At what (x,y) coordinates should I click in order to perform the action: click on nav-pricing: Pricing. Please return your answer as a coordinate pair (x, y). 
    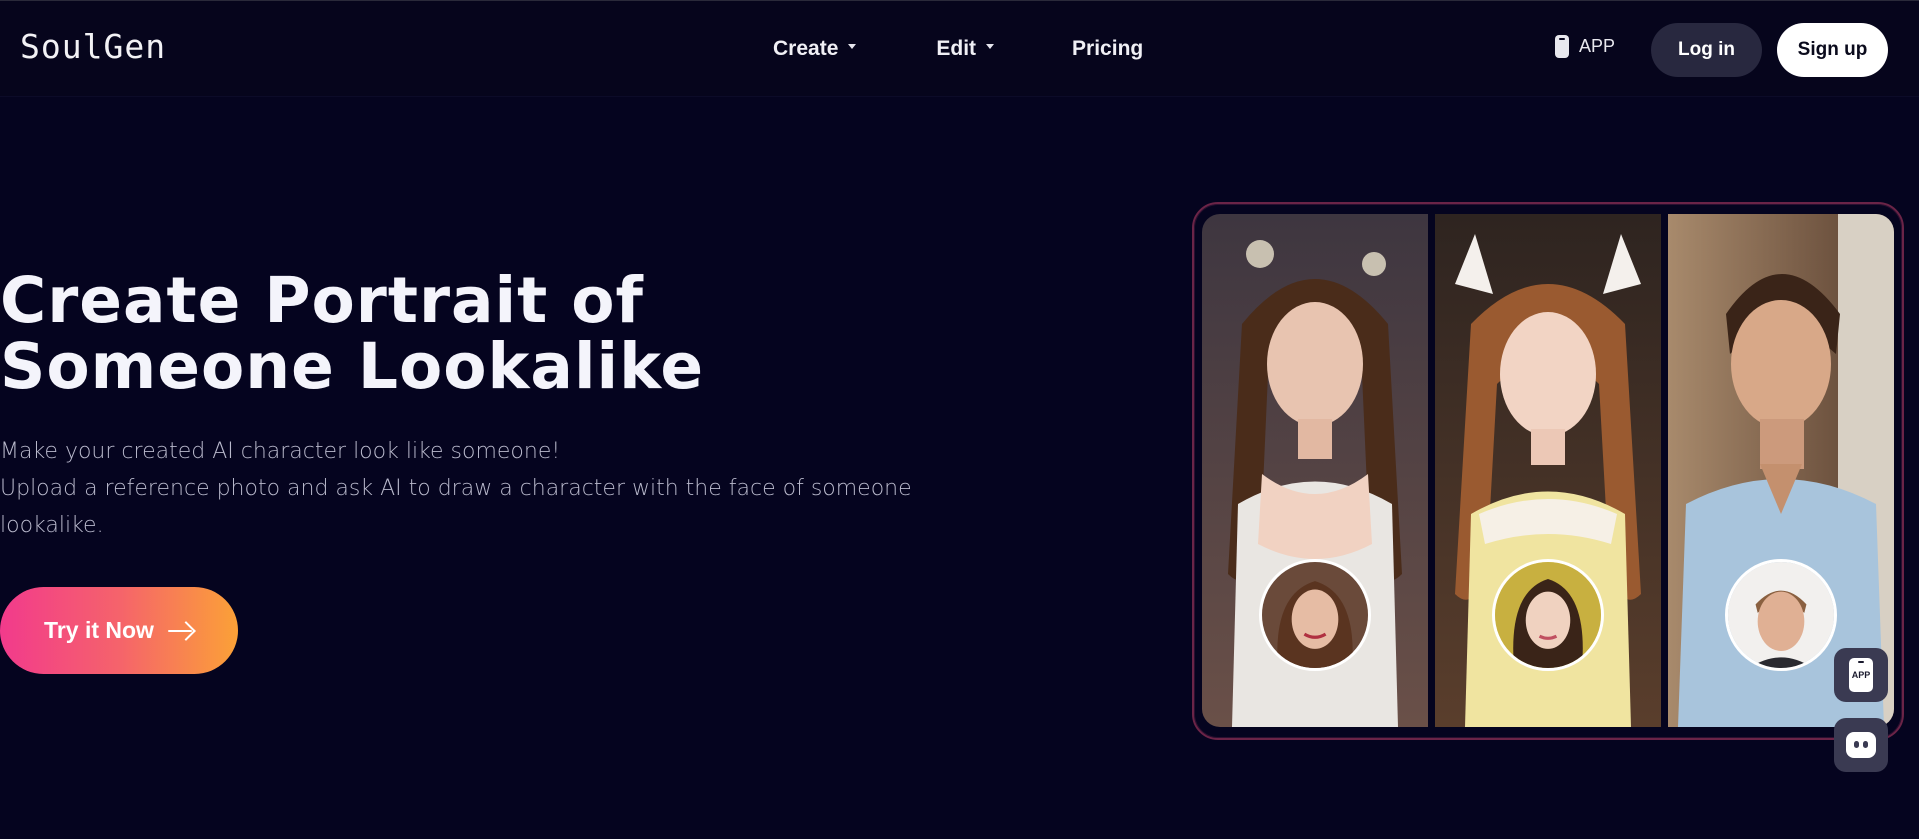
    Looking at the image, I should click on (1107, 49).